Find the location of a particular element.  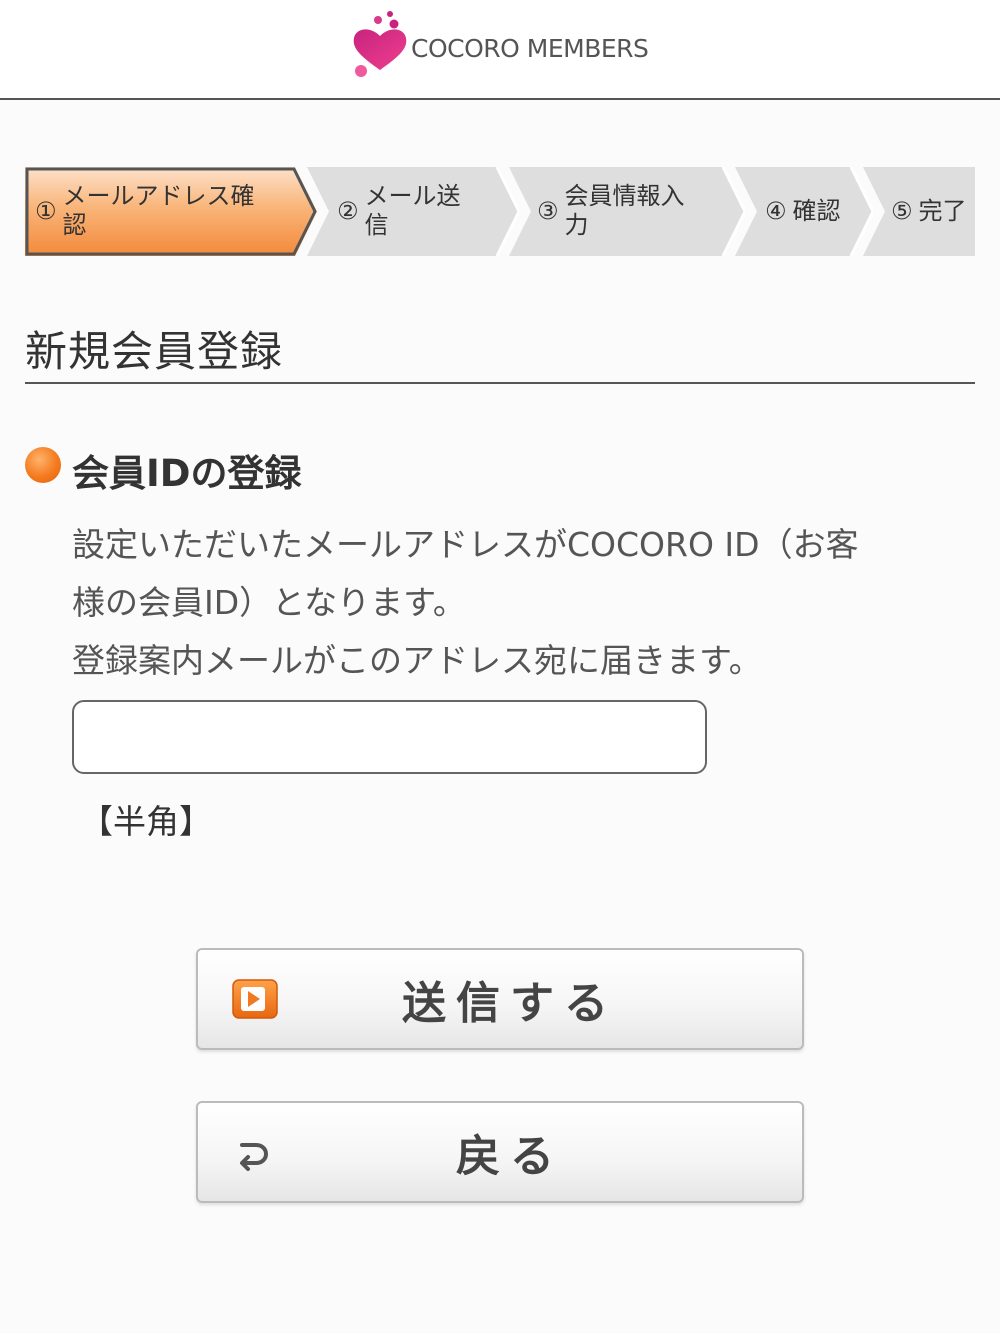

submit-button: 送信する is located at coordinates (500, 999).